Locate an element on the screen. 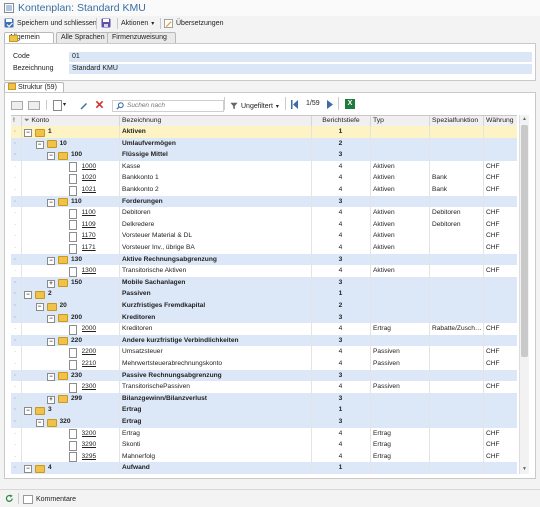 The width and height of the screenshot is (540, 507). expand-all-icon is located at coordinates (34, 105).